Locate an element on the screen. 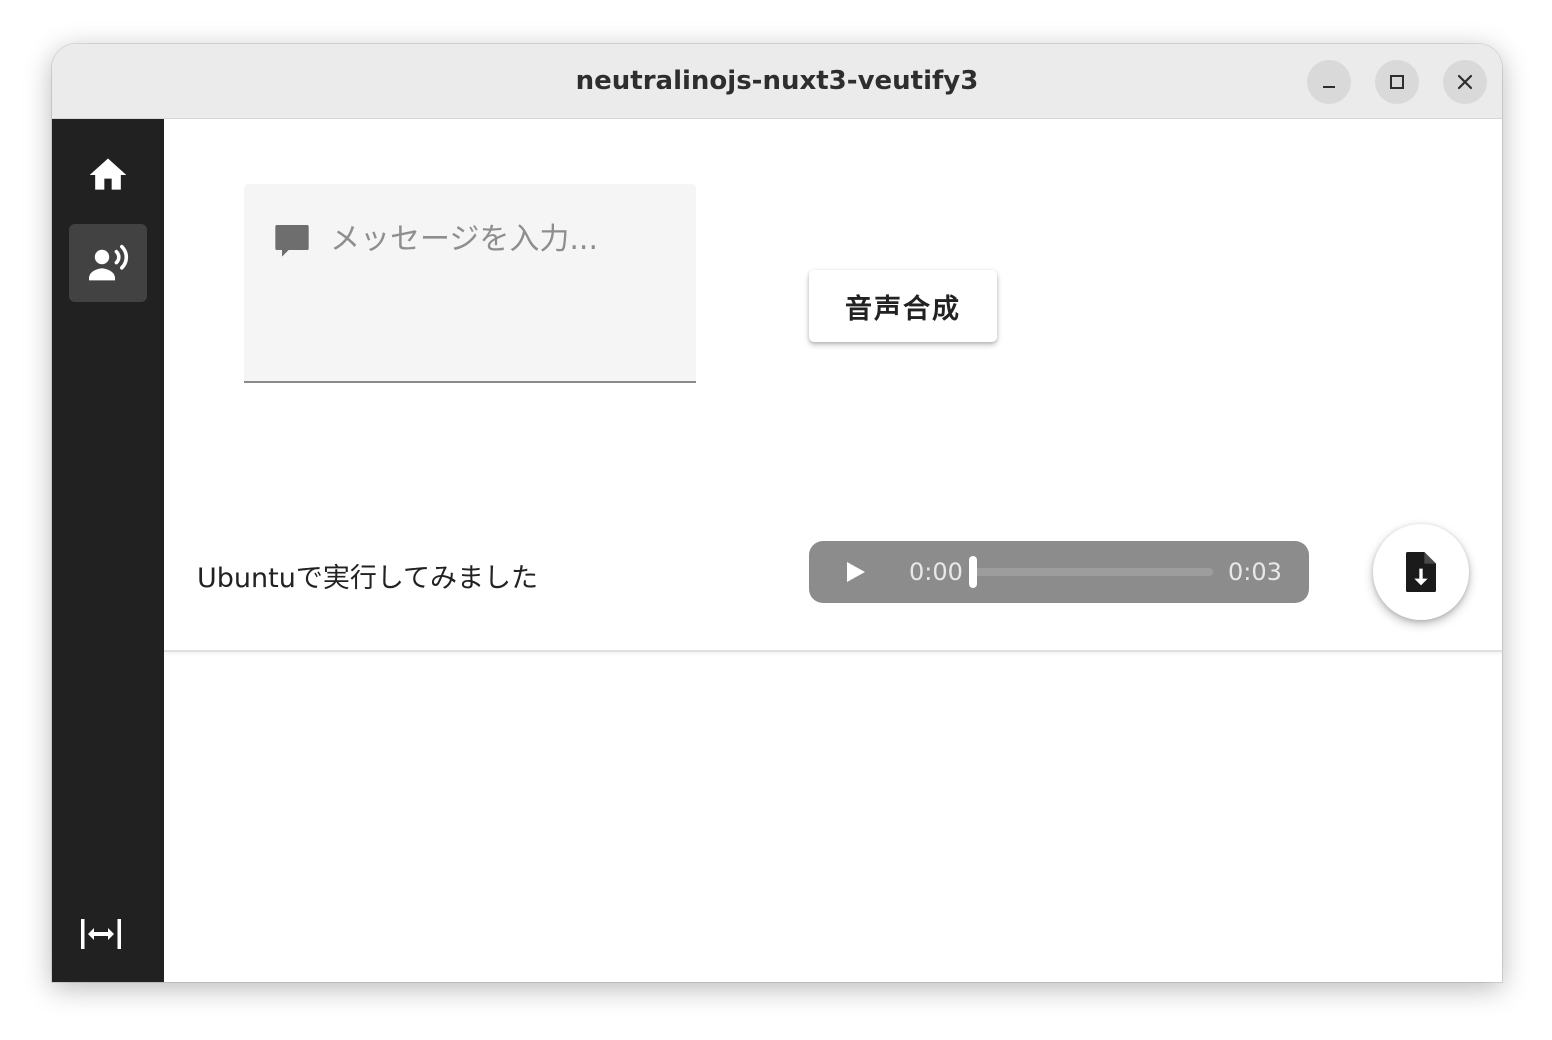  close-icon is located at coordinates (1465, 82).